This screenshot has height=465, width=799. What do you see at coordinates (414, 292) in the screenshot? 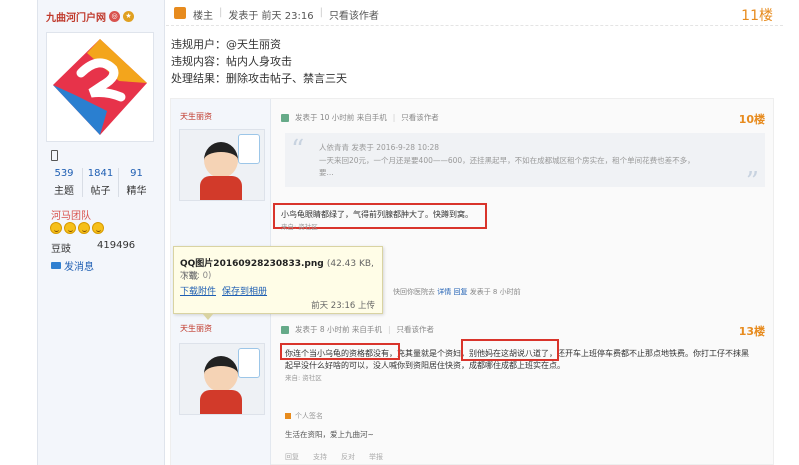
I see `embed-link-text: 快回你医院去` at bounding box center [414, 292].